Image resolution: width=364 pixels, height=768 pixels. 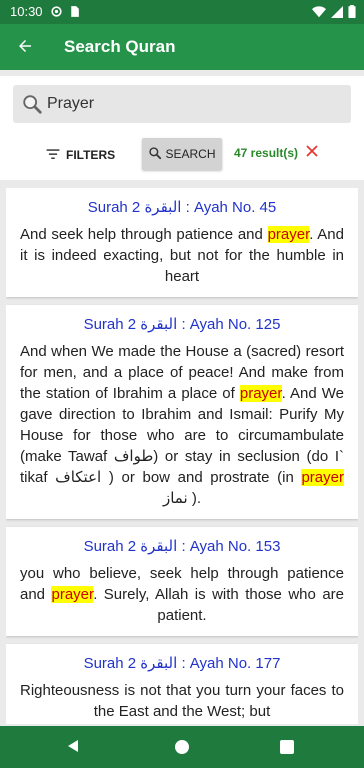 I want to click on system-nav-bar, so click(x=182, y=747).